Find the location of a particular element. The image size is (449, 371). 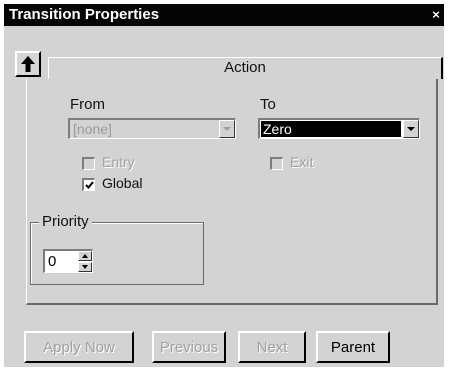

global-checkbox is located at coordinates (88, 184).